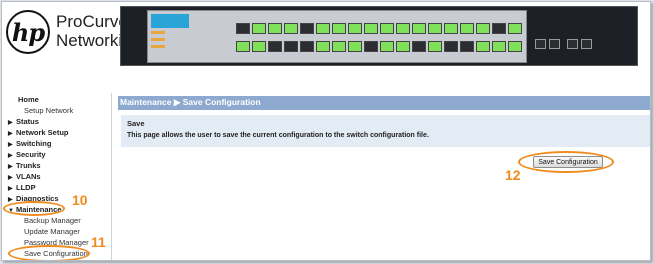 Image resolution: width=654 pixels, height=264 pixels. I want to click on section-title: Save, so click(136, 123).